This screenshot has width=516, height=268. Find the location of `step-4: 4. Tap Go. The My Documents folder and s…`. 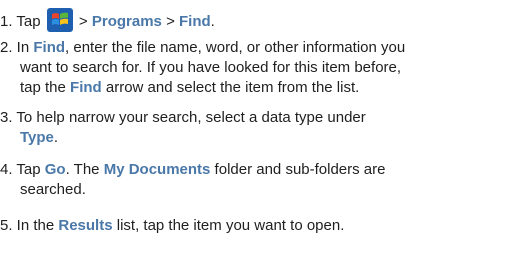

step-4: 4. Tap Go. The My Documents folder and s… is located at coordinates (193, 179).